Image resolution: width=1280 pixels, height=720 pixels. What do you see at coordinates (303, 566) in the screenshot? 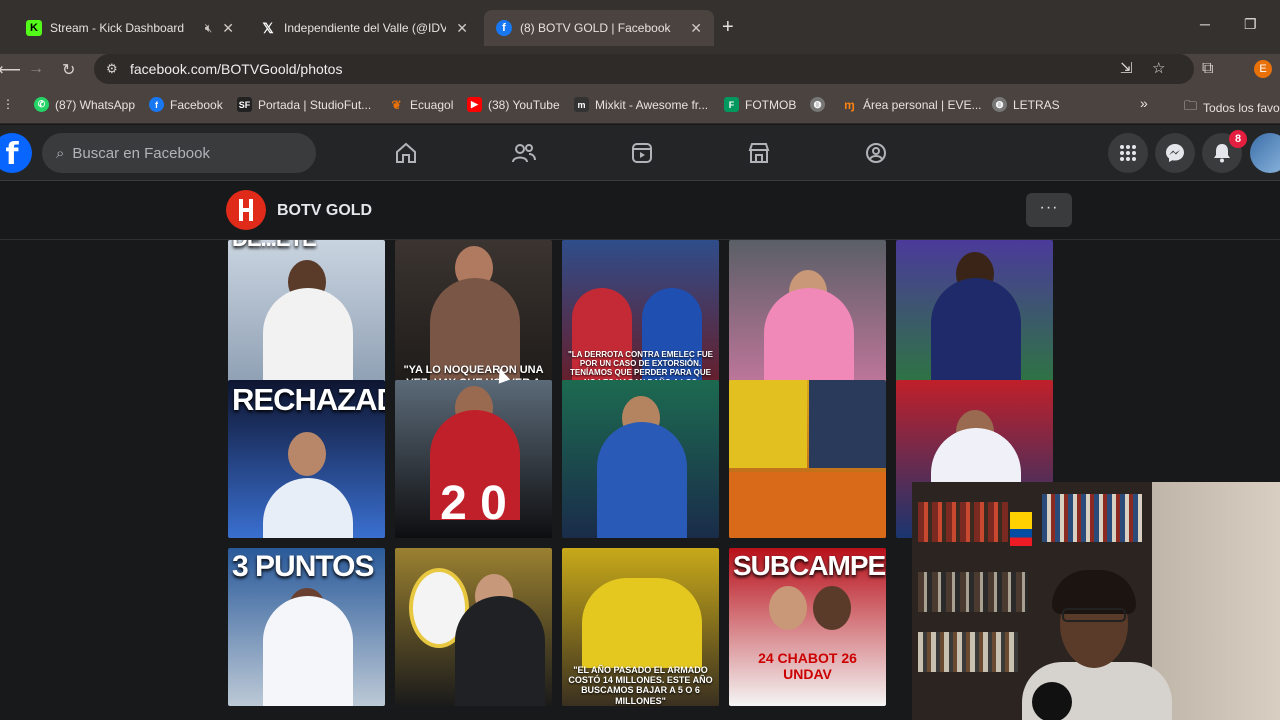
I see `photo-headline: 3 PUNTOS` at bounding box center [303, 566].